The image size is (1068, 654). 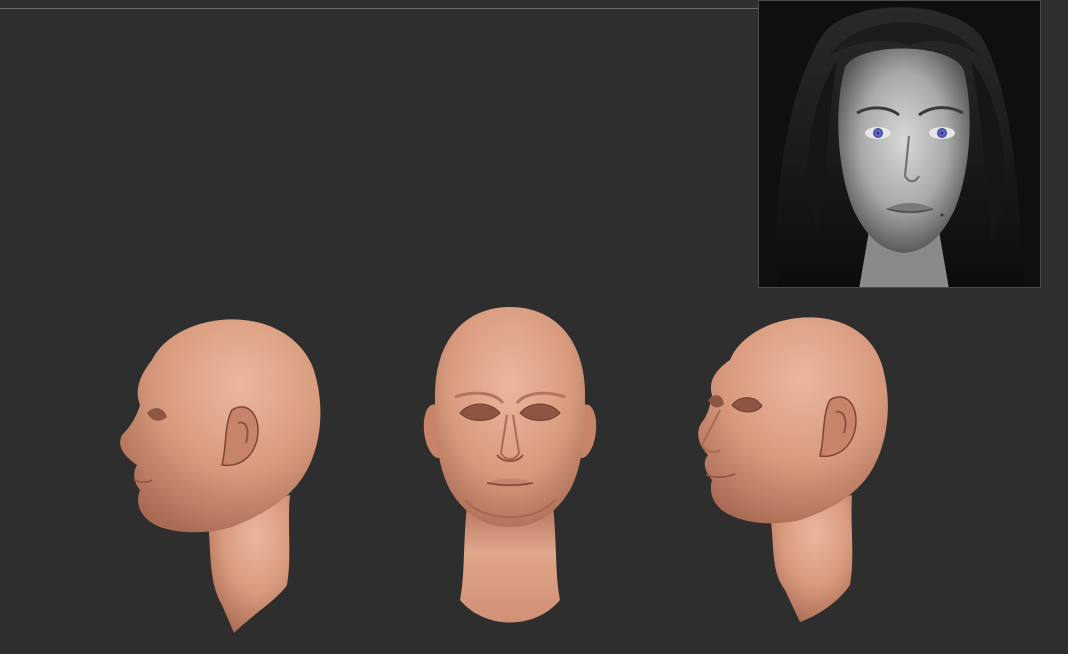 I want to click on top-divider, so click(x=379, y=8).